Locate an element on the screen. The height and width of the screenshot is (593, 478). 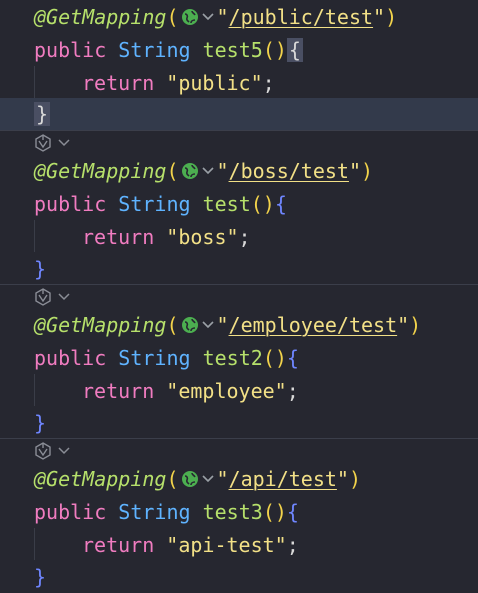
method-name: test2 is located at coordinates (232, 357).